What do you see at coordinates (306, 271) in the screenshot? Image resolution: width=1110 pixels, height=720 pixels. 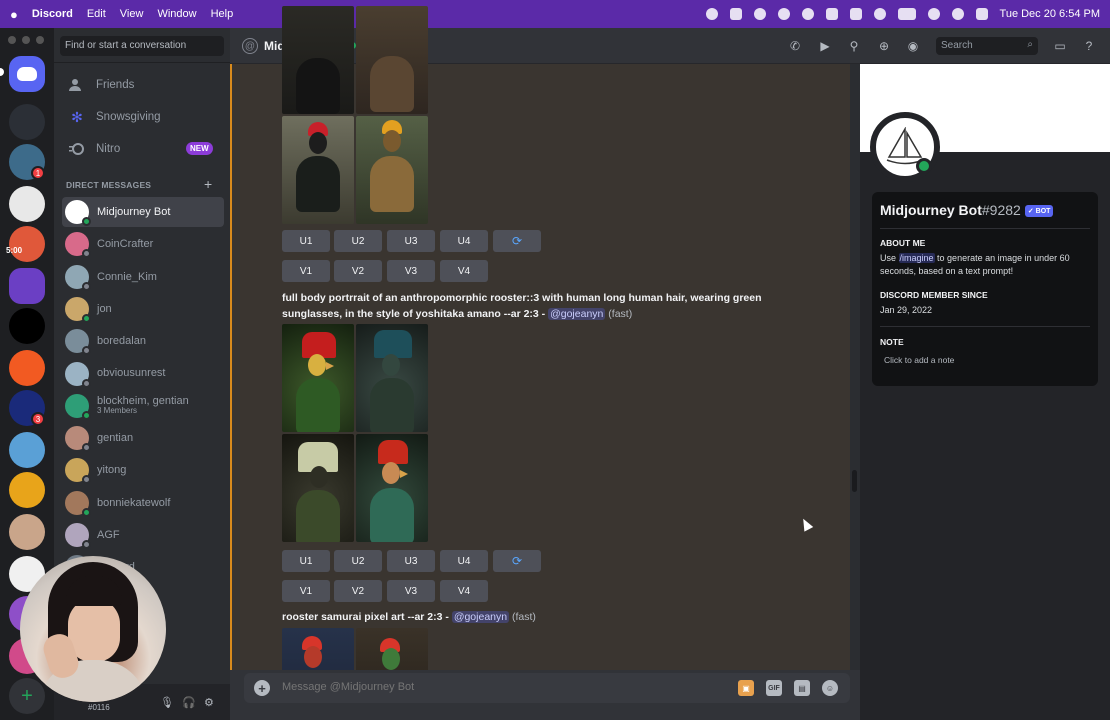 I see `variation-v1-button: V1` at bounding box center [306, 271].